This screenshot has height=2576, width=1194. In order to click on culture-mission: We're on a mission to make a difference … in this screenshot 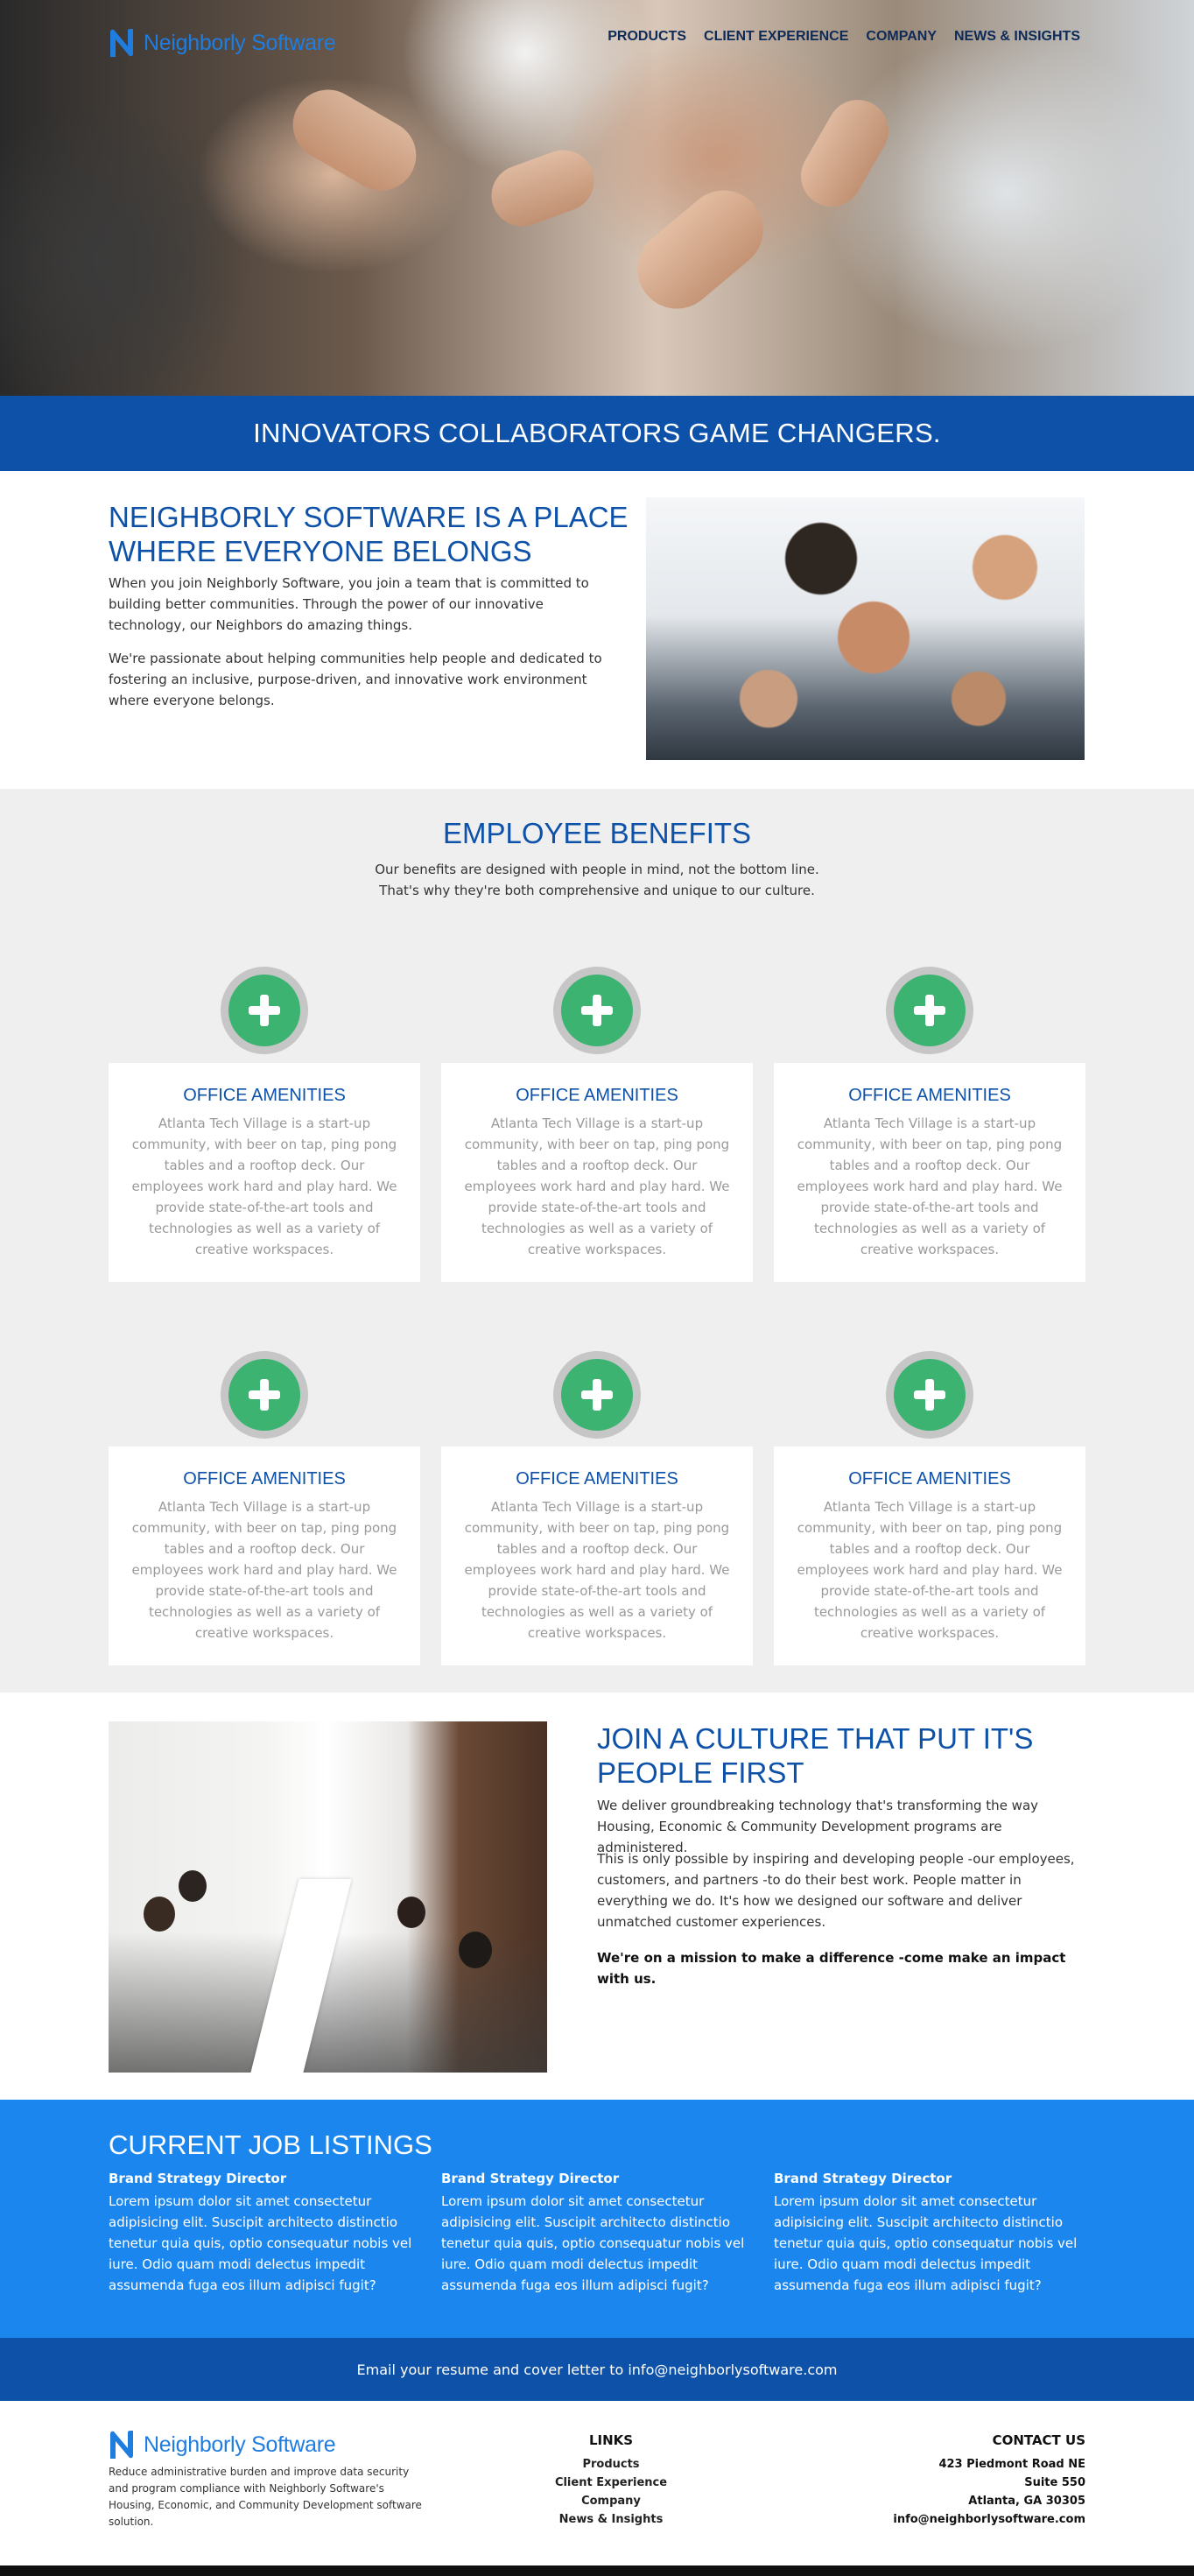, I will do `click(831, 1968)`.